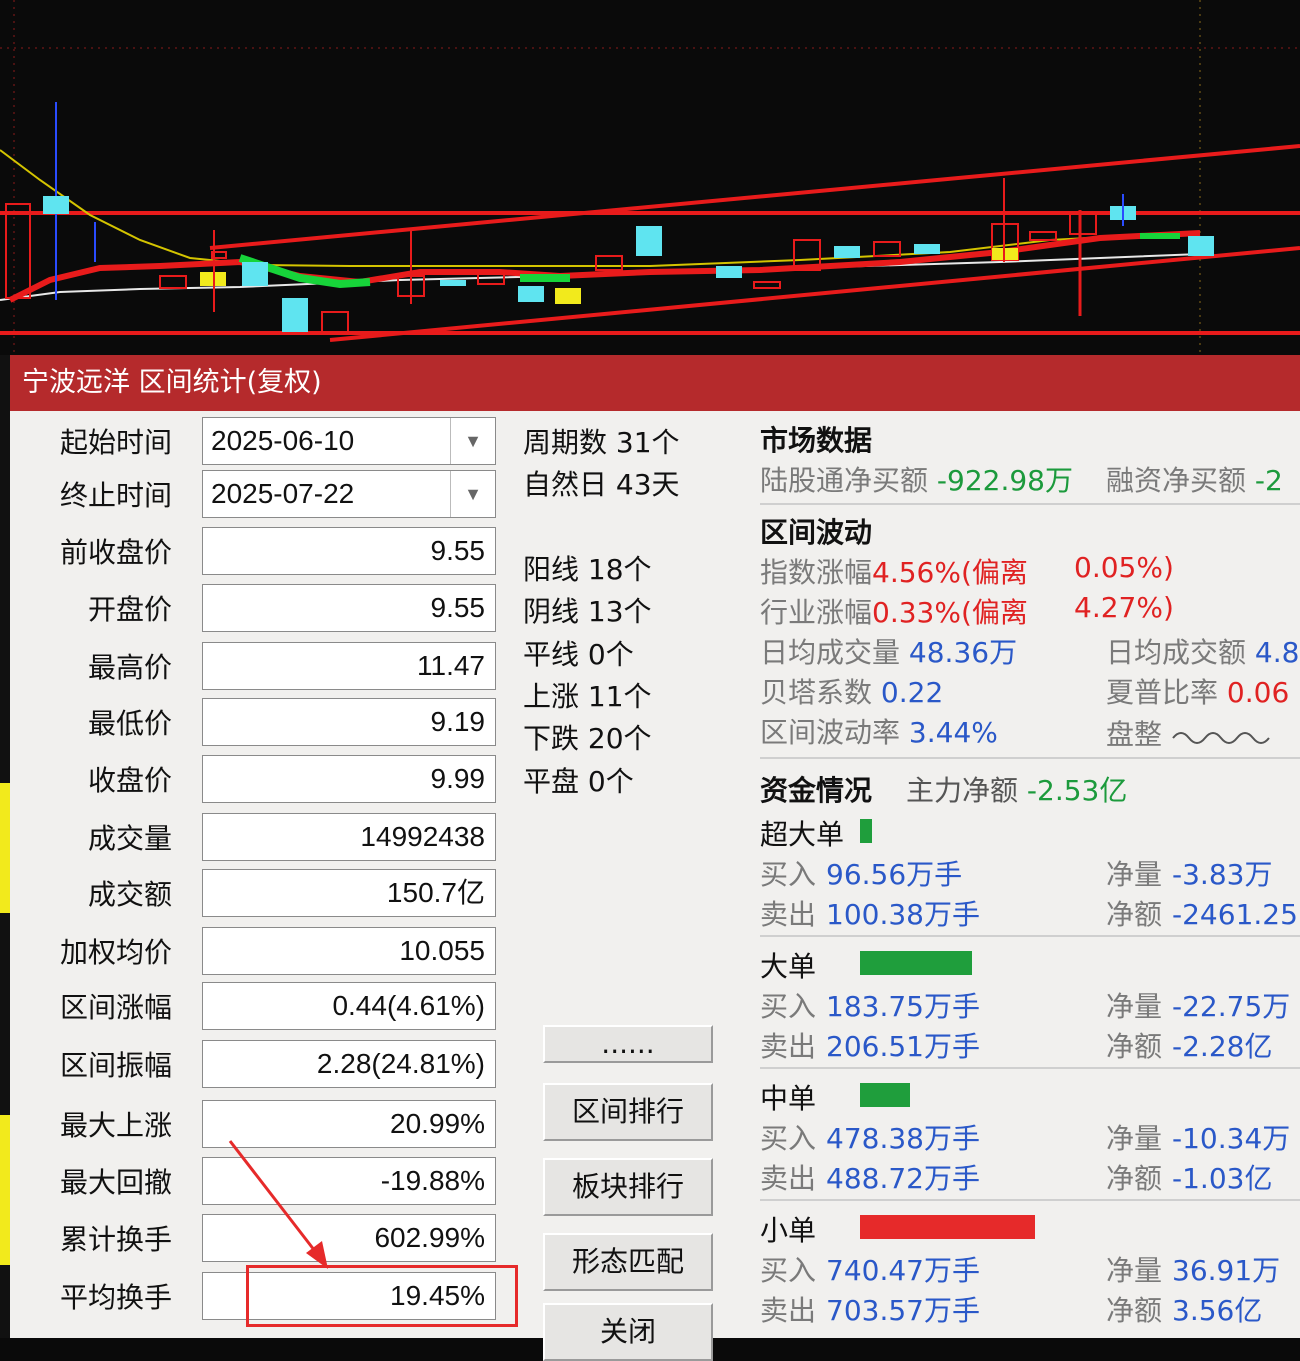 This screenshot has height=1361, width=1300. Describe the element at coordinates (788, 1230) in the screenshot. I see `order-group-name: 小单` at that location.